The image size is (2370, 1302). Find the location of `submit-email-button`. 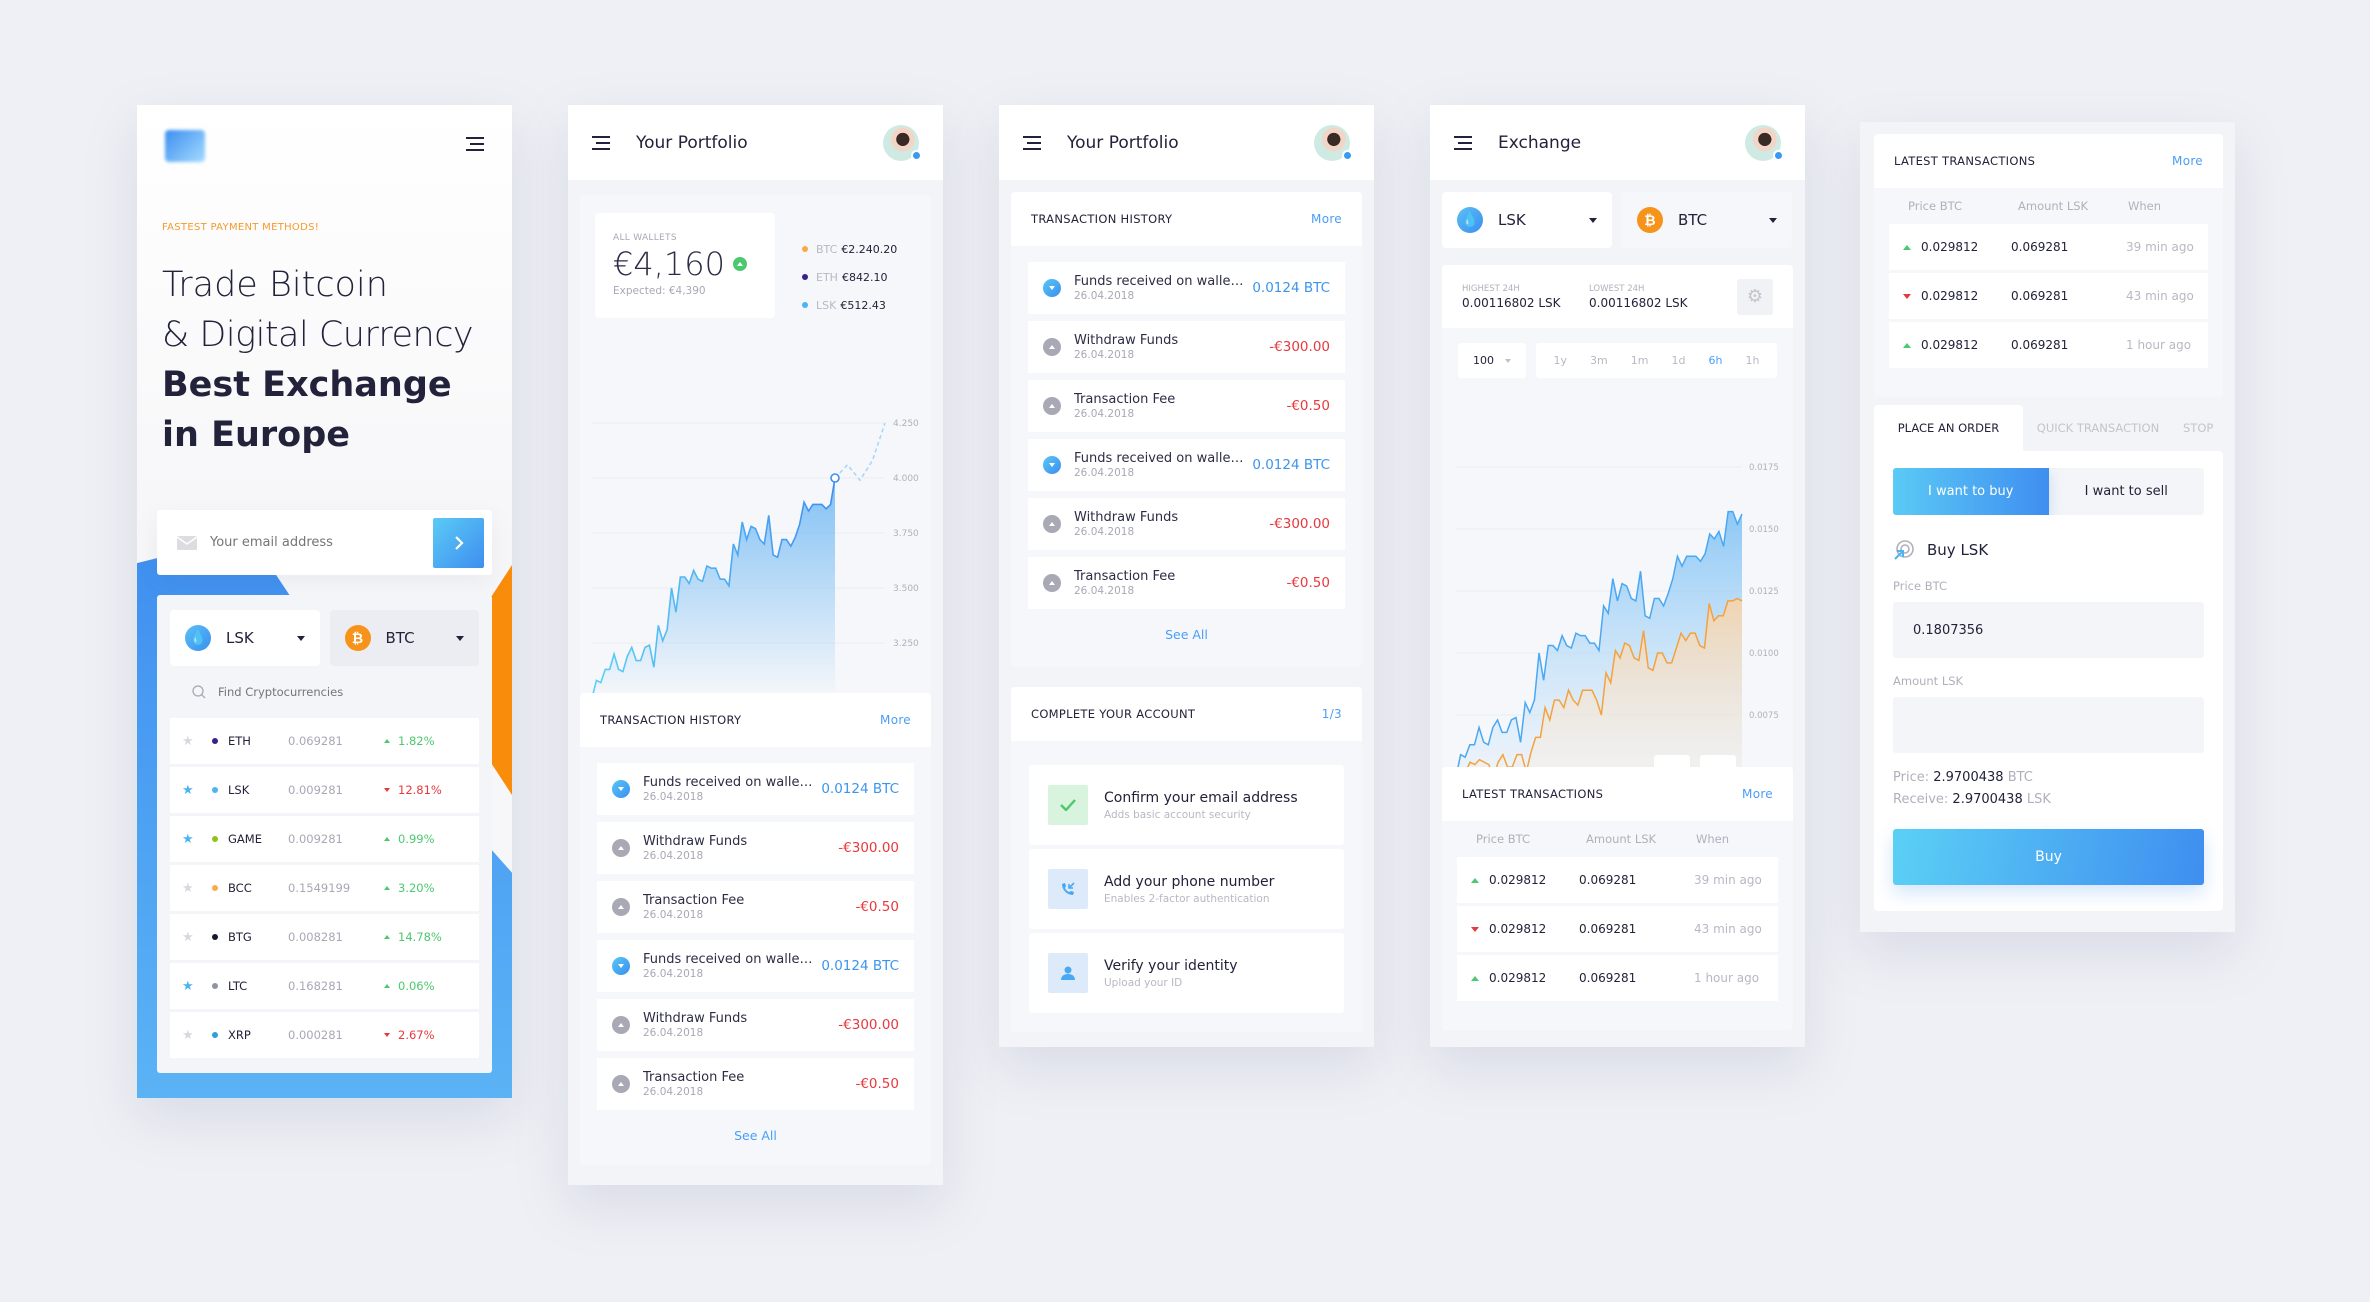

submit-email-button is located at coordinates (458, 542).